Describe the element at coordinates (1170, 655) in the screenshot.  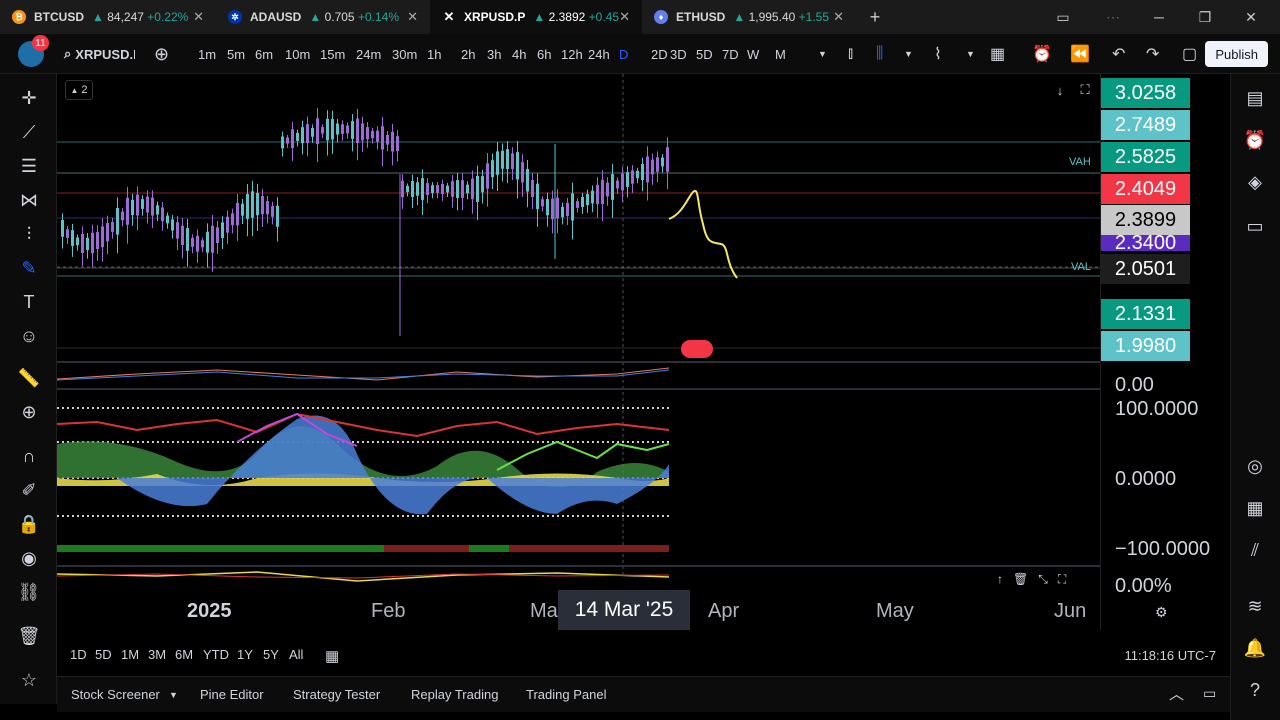
I see `clock: 11:18:16 UTC-7` at that location.